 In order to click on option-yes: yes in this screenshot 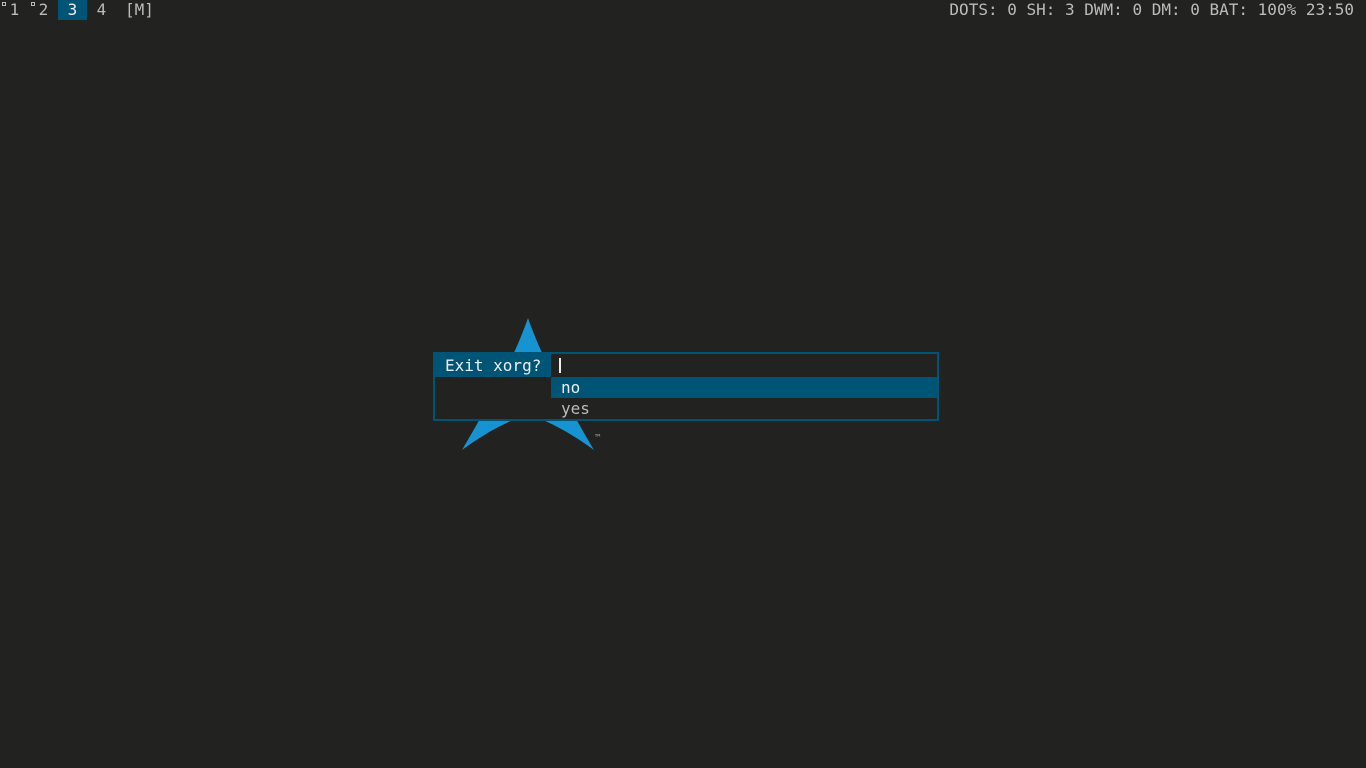, I will do `click(744, 408)`.